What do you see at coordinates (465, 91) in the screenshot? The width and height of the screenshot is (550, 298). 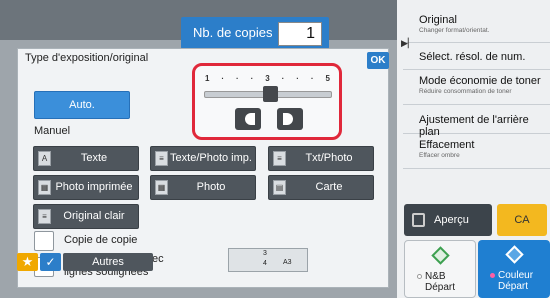 I see `toner-saving-subtitle: Réduire consommation de toner` at bounding box center [465, 91].